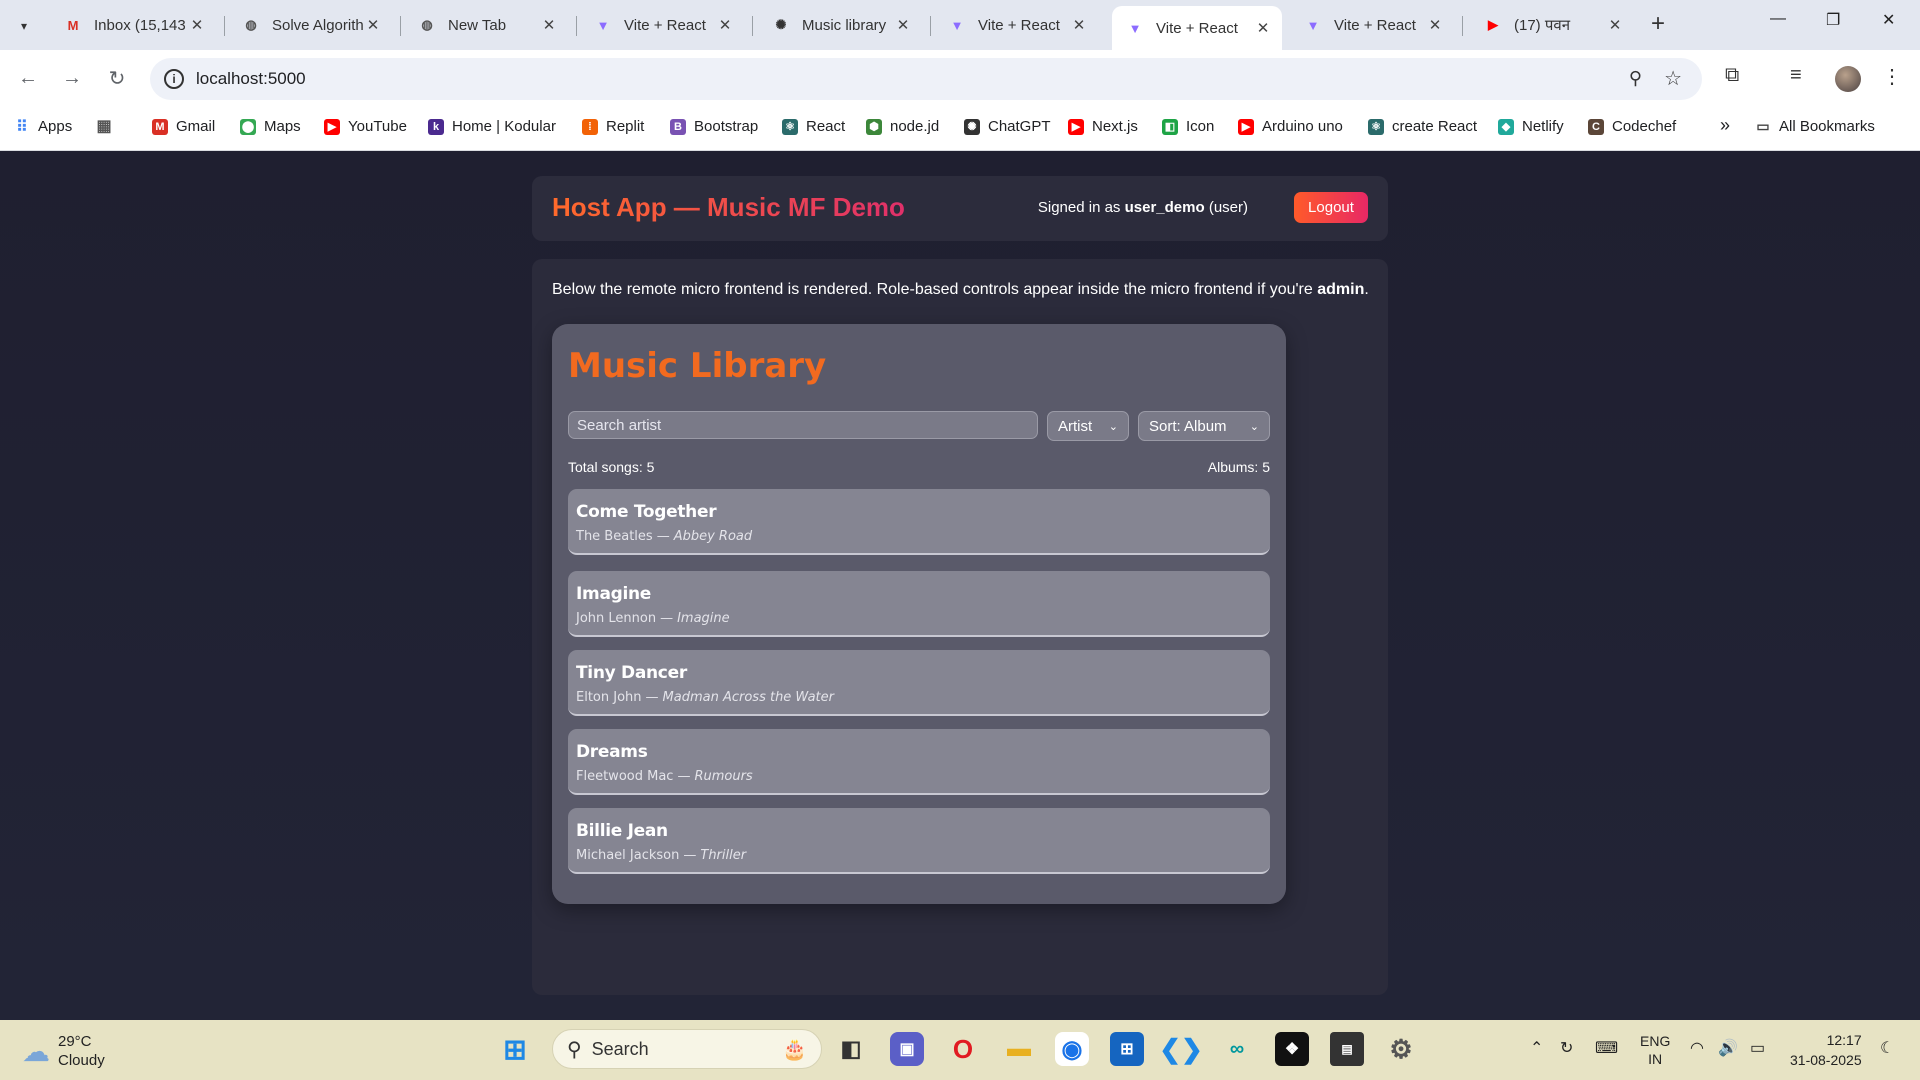 The width and height of the screenshot is (1920, 1080). What do you see at coordinates (174, 79) in the screenshot?
I see `site-info-icon: i` at bounding box center [174, 79].